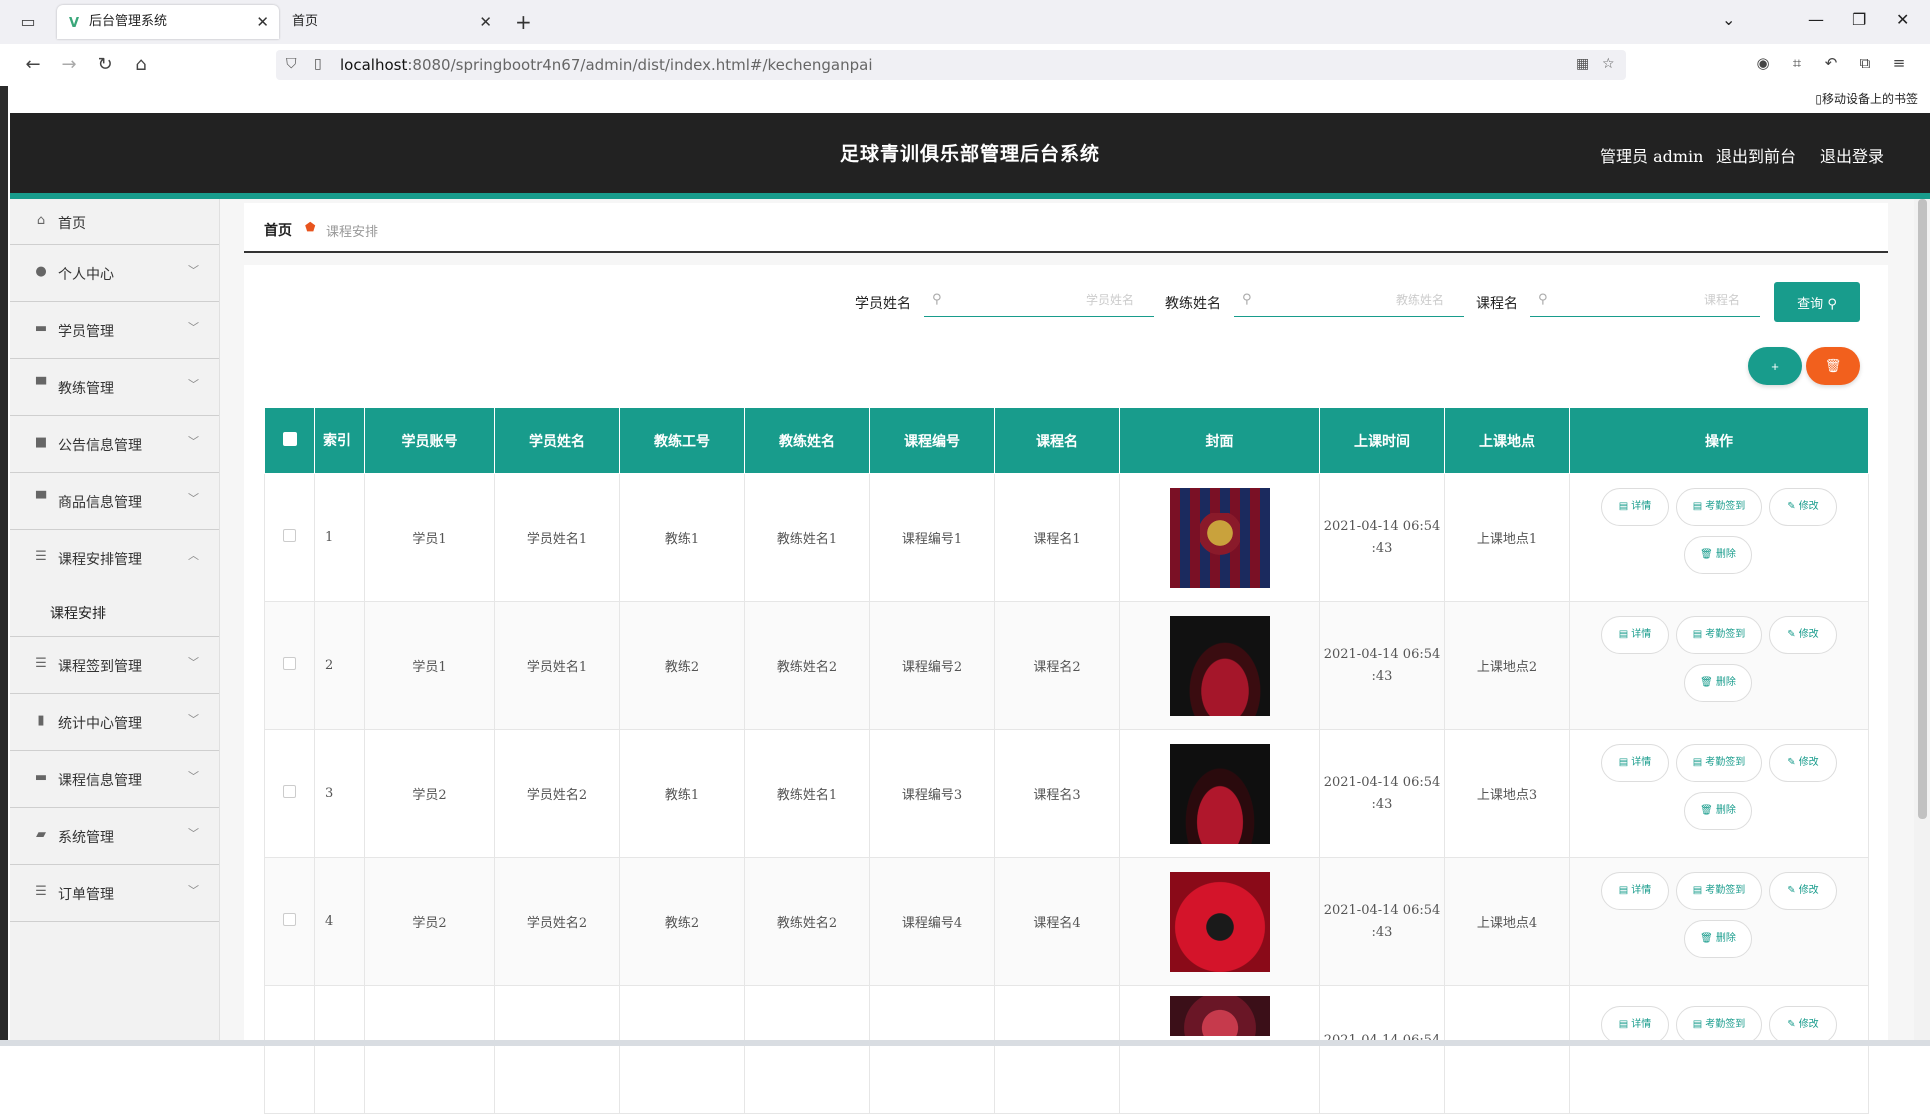 This screenshot has width=1930, height=1114. I want to click on home-icon: ⌂, so click(141, 64).